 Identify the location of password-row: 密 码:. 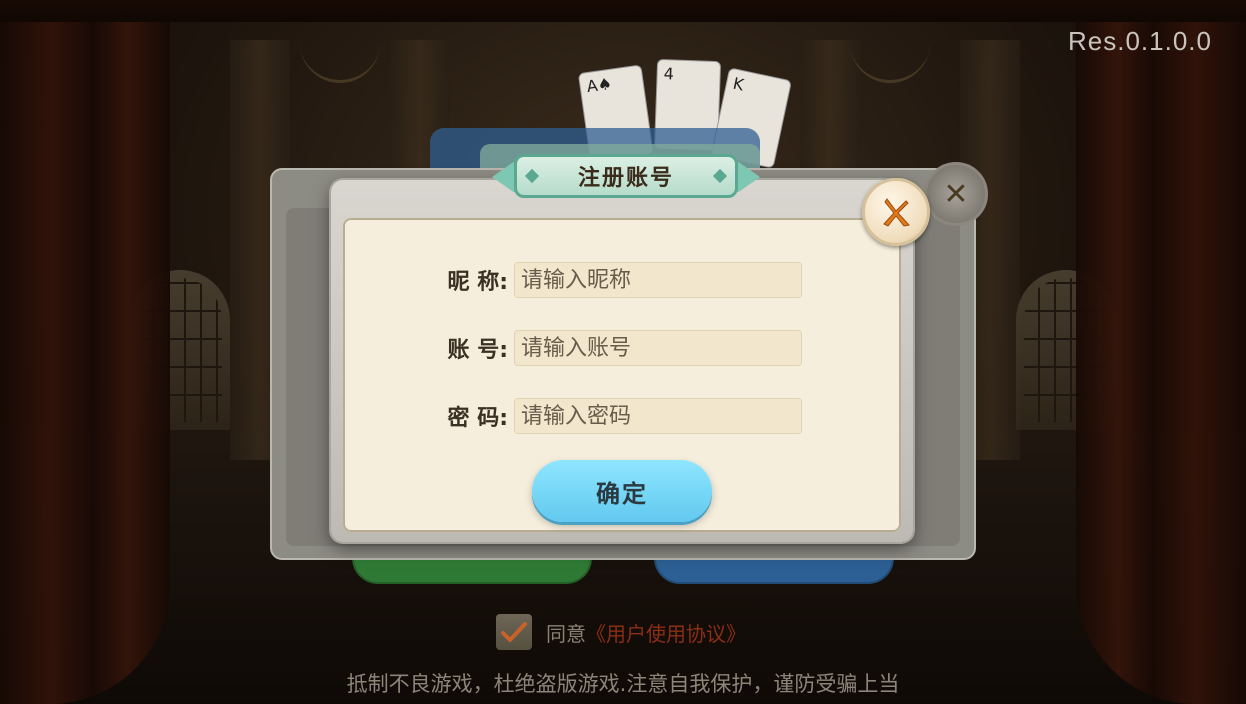
(607, 416).